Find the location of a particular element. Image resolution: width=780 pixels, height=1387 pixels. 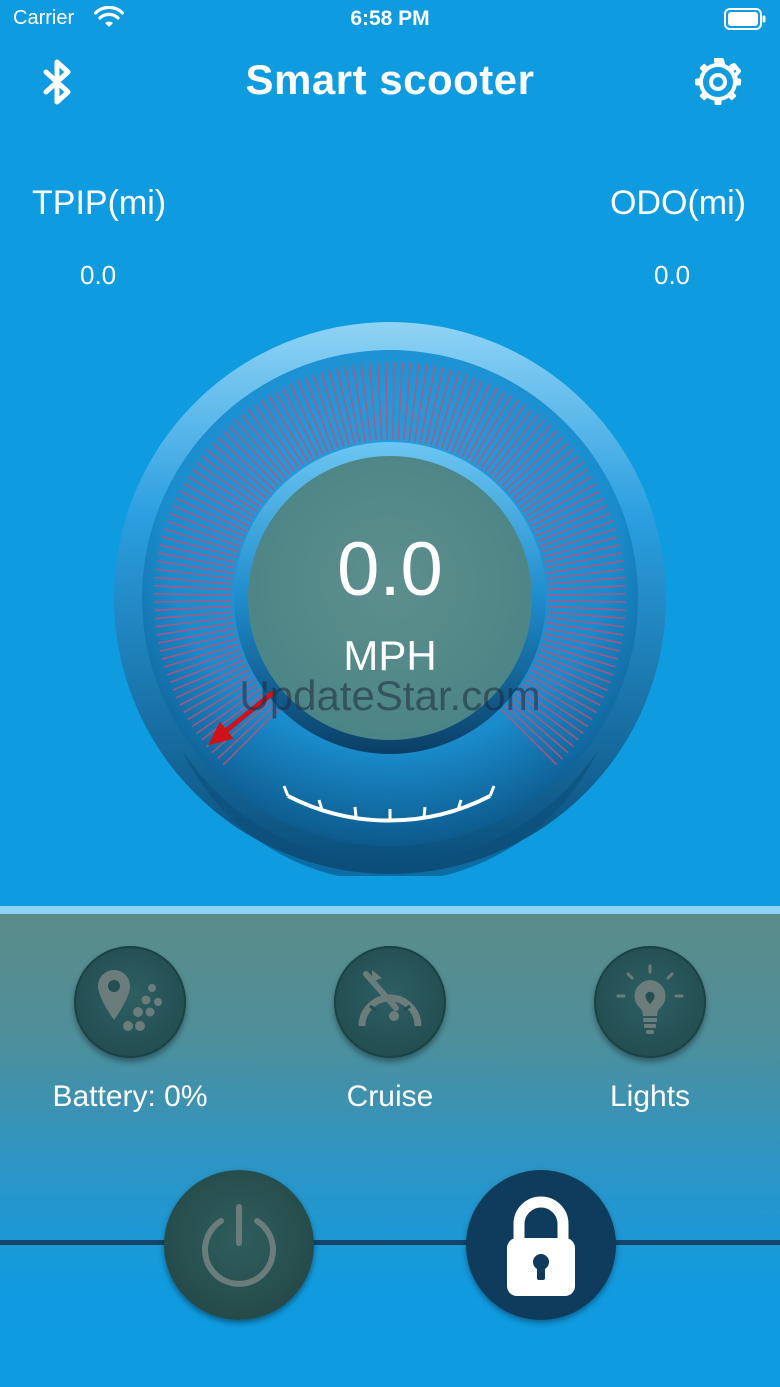

panel-divider is located at coordinates (390, 910).